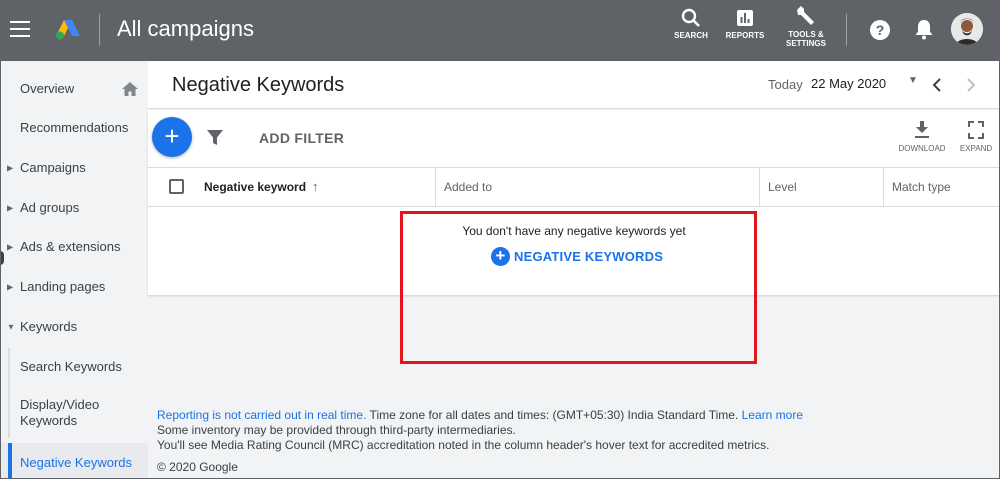 The image size is (1000, 479). What do you see at coordinates (258, 85) in the screenshot?
I see `page-title: Negative Keywords` at bounding box center [258, 85].